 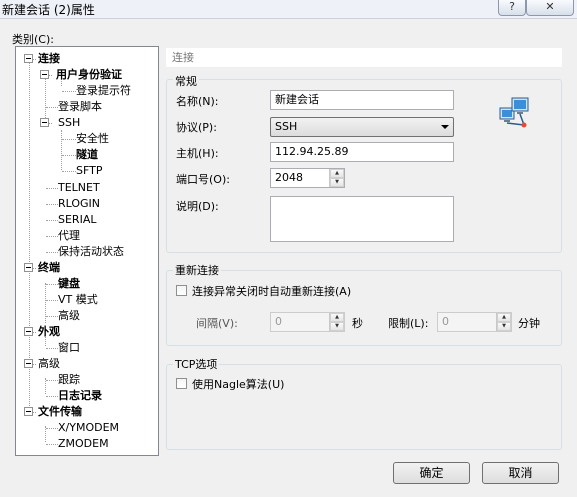 I want to click on port-stepper: ▲ ▼, so click(x=336, y=178).